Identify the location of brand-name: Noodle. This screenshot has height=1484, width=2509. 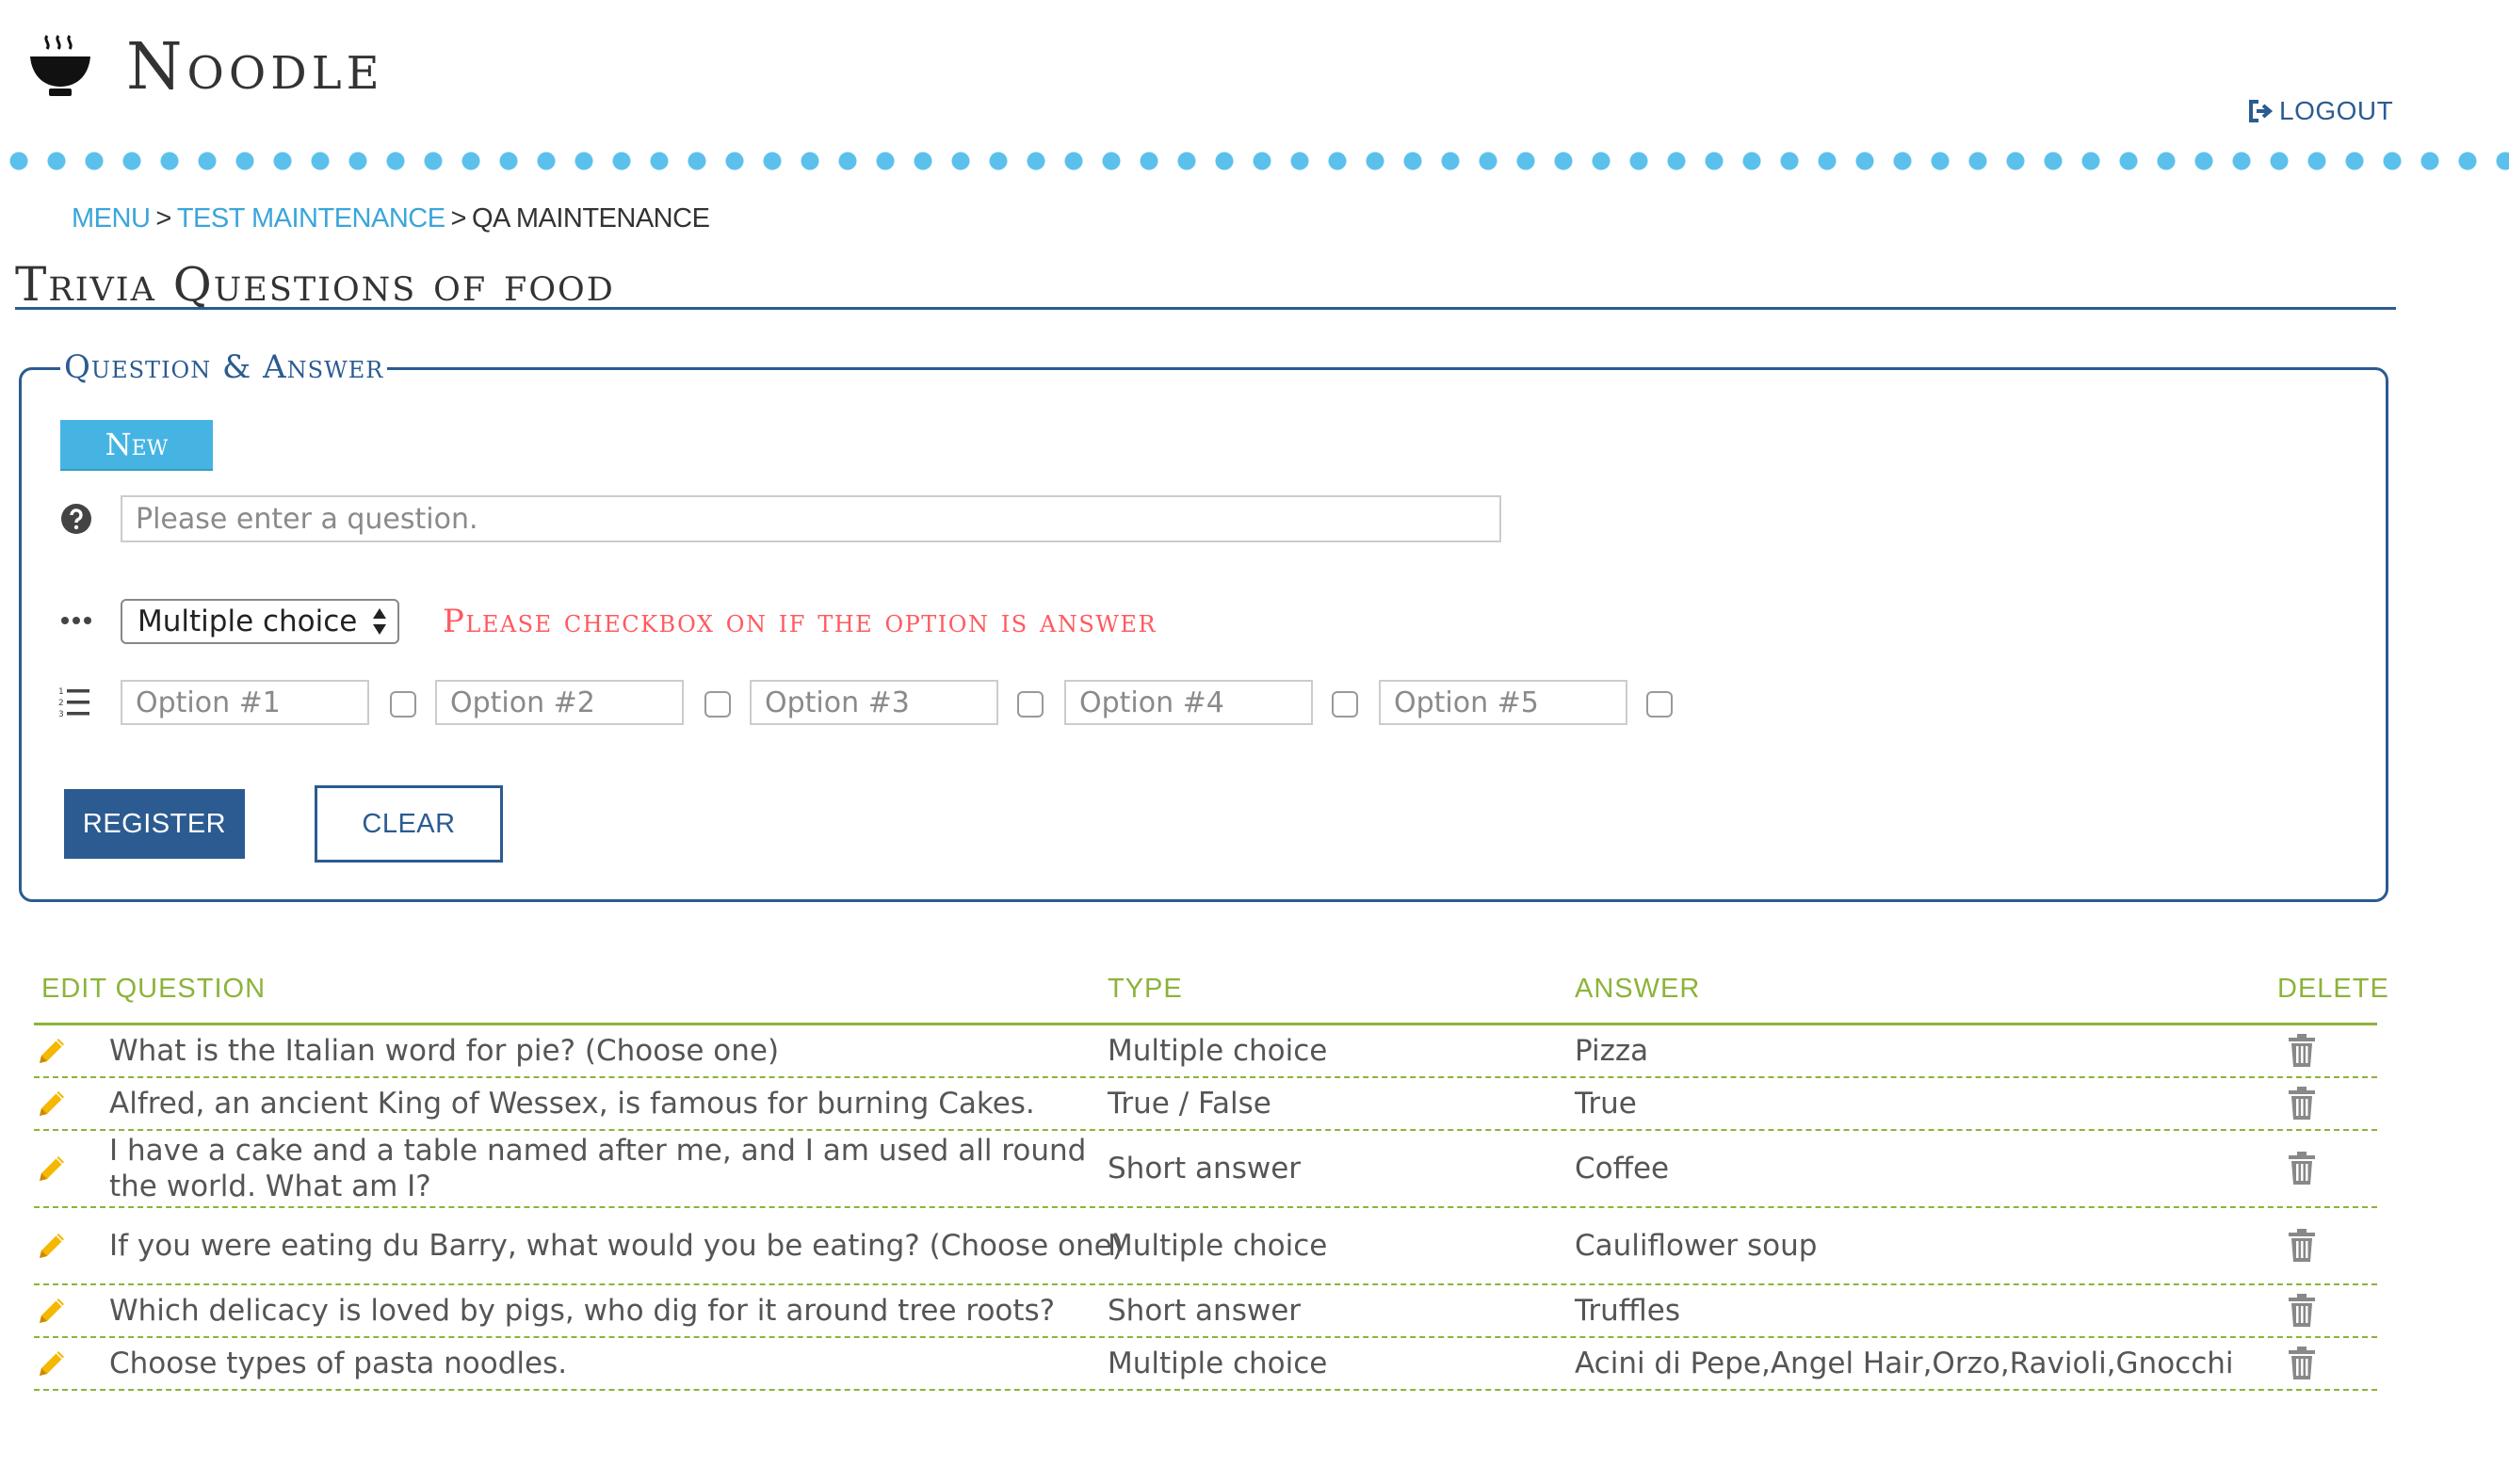
(255, 67).